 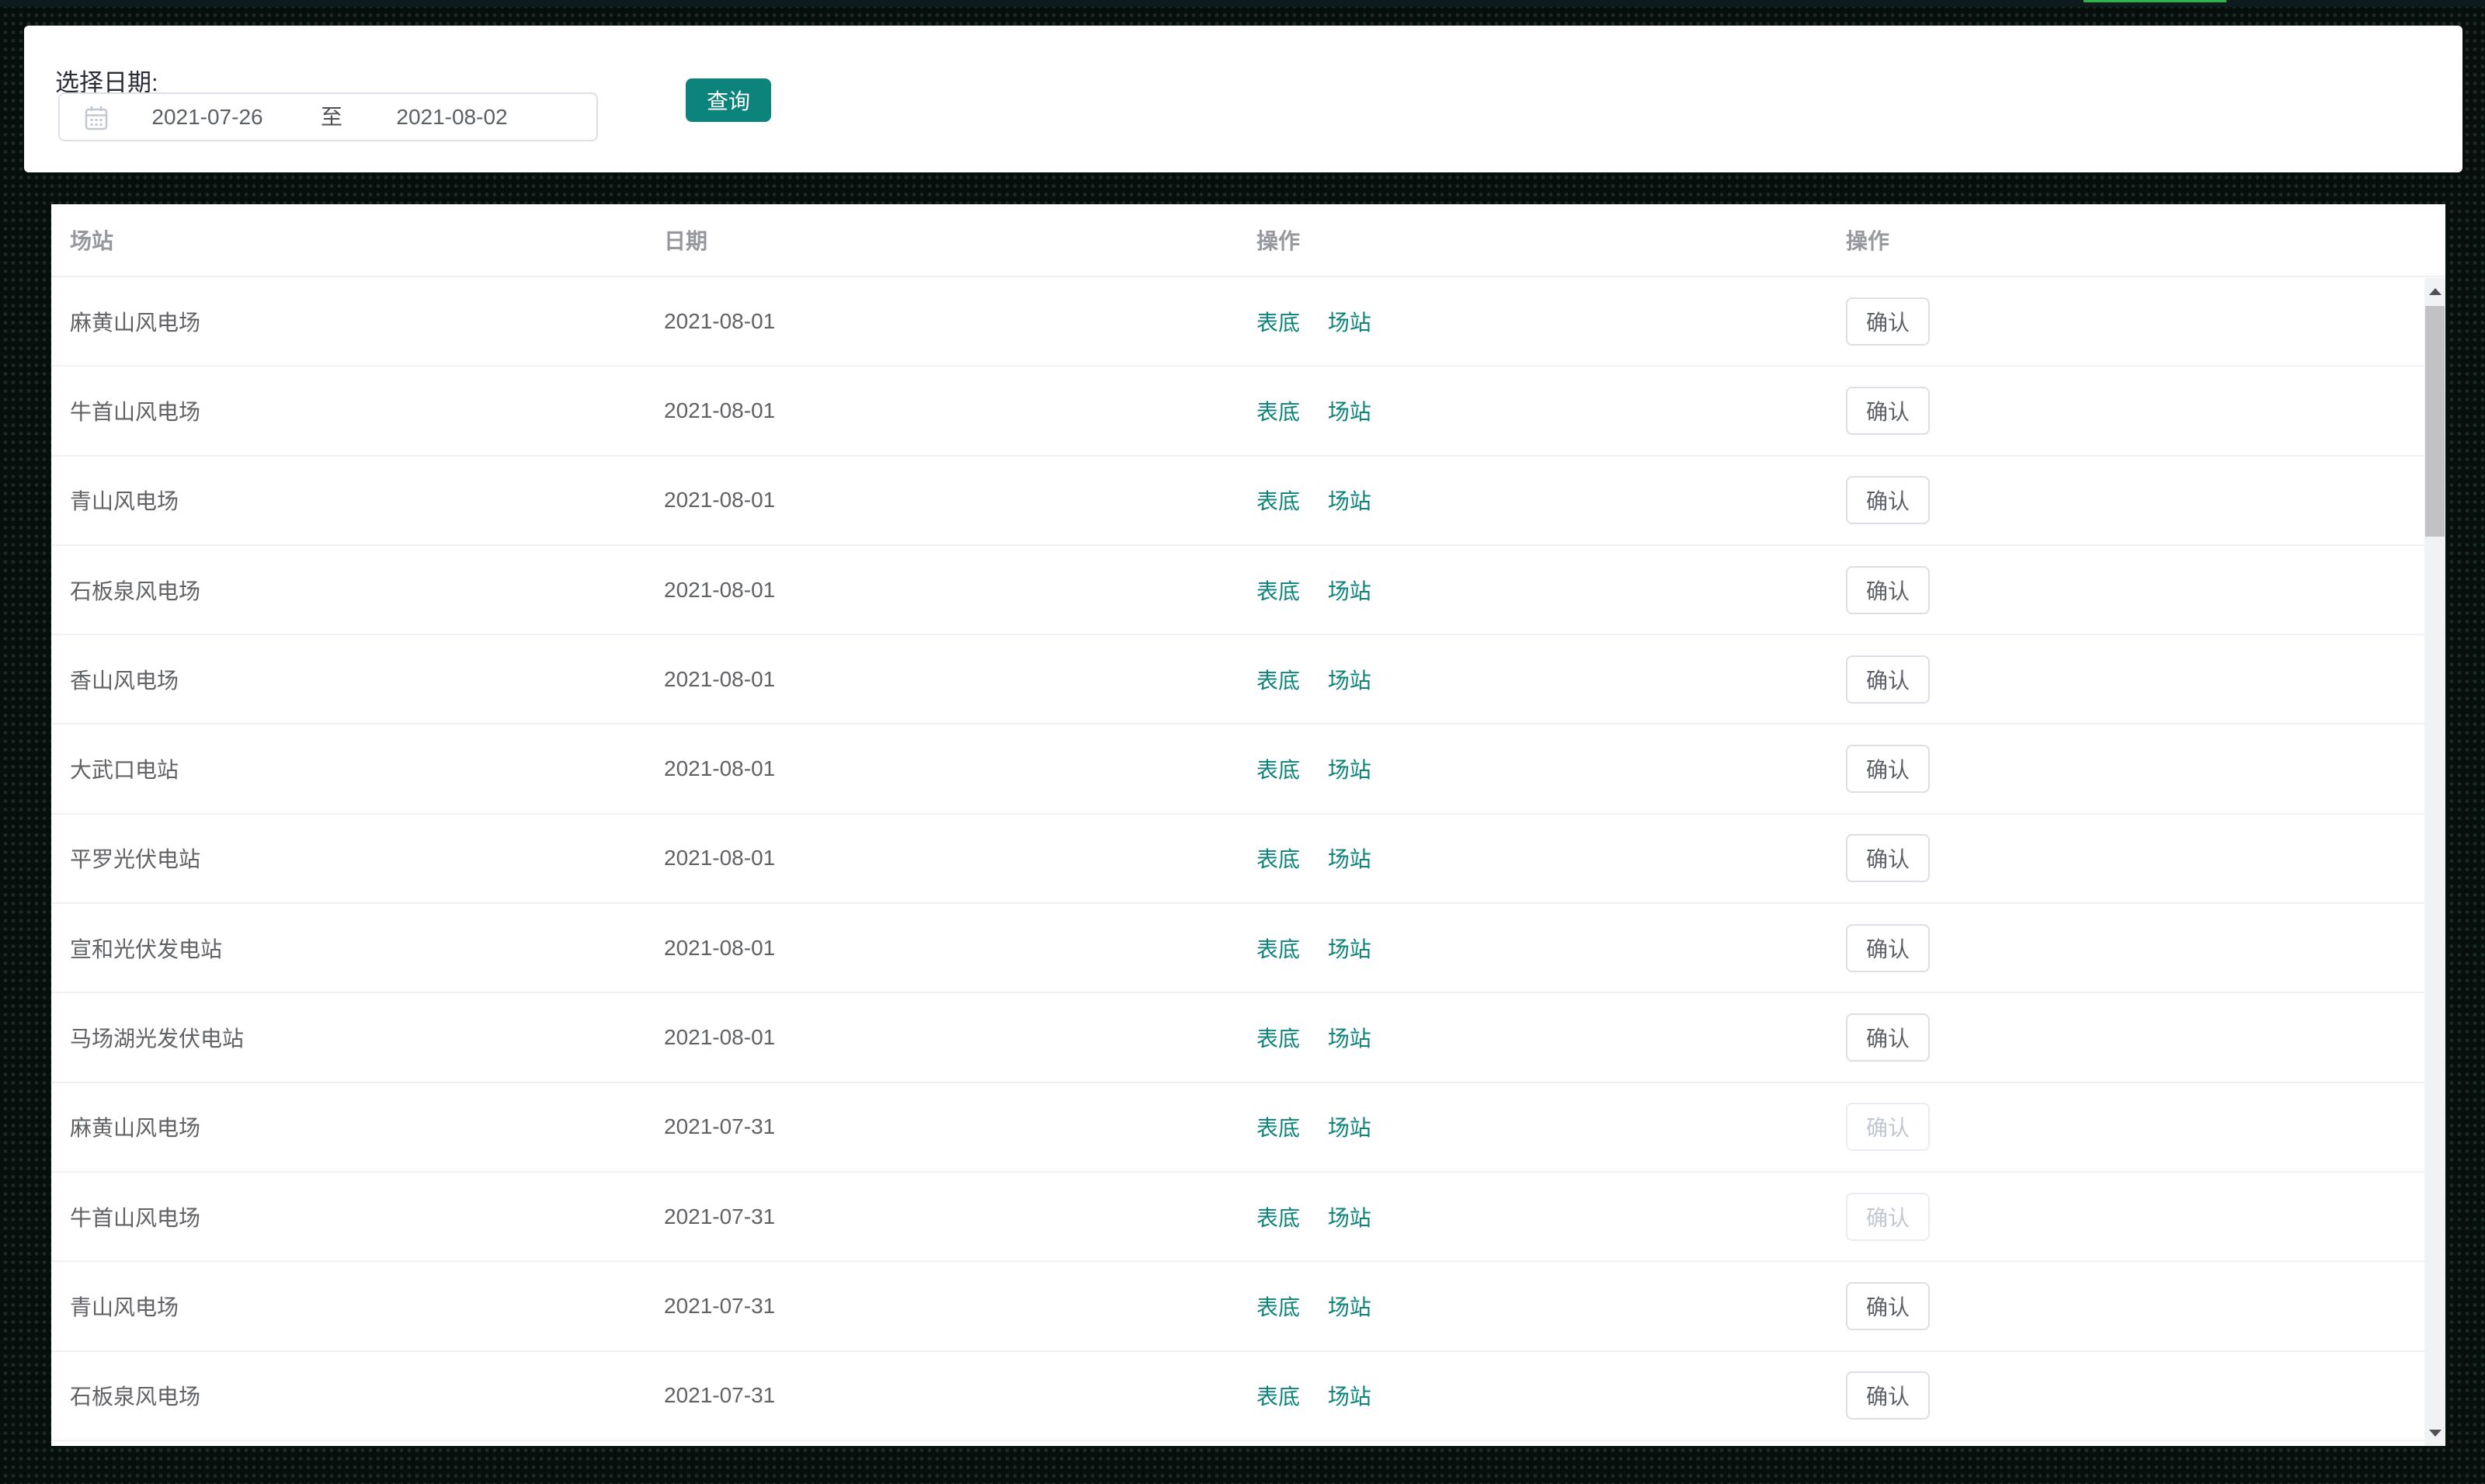 What do you see at coordinates (207, 117) in the screenshot?
I see `date-start-value: 2021-07-26` at bounding box center [207, 117].